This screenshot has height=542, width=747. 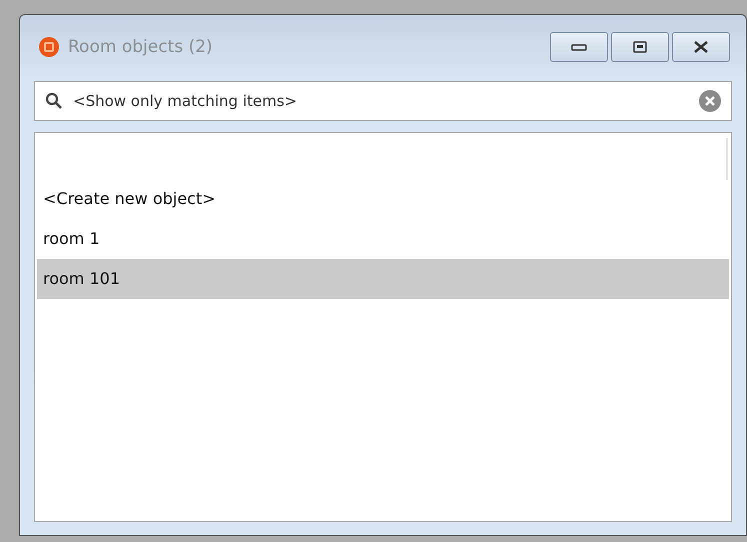 I want to click on app-icon, so click(x=49, y=47).